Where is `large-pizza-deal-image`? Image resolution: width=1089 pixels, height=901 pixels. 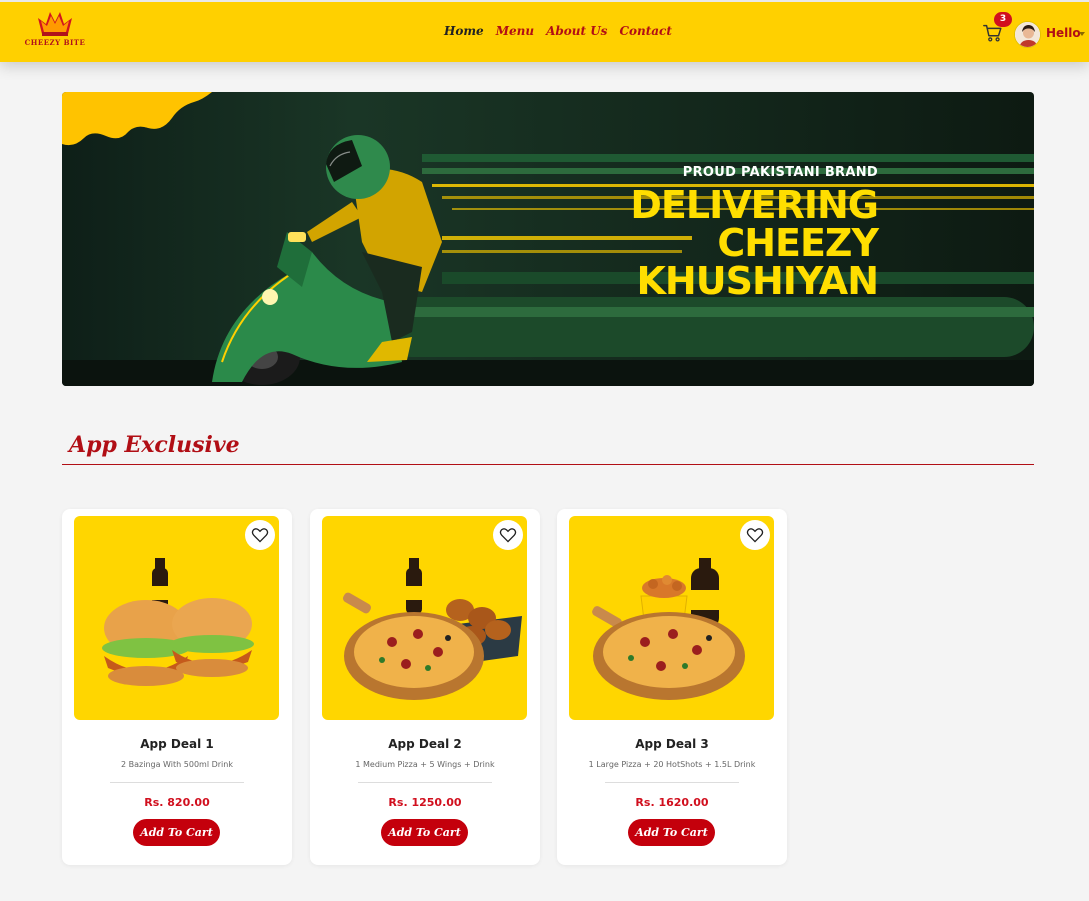 large-pizza-deal-image is located at coordinates (668, 629).